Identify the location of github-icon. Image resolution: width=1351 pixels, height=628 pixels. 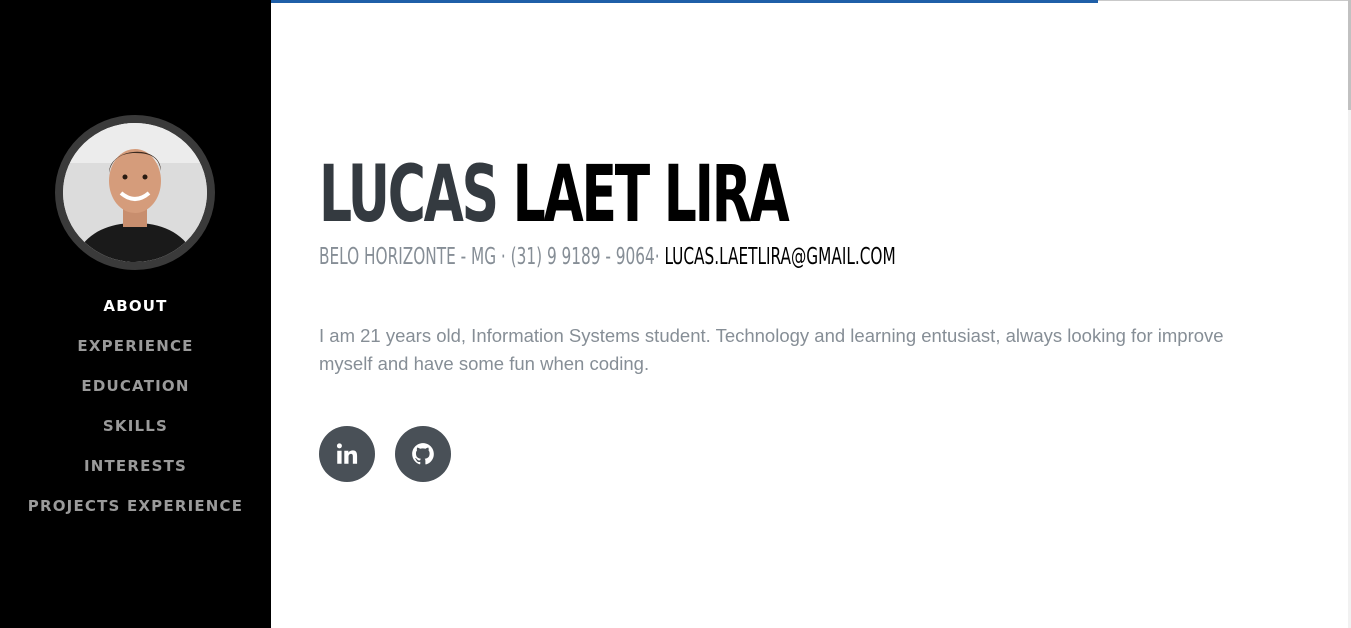
(423, 454).